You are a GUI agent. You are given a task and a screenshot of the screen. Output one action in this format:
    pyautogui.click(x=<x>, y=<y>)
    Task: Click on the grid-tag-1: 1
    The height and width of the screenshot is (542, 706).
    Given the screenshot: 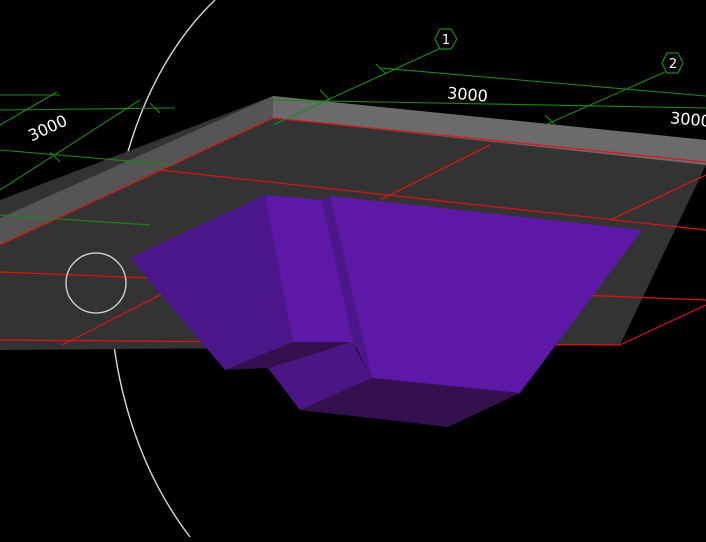 What is the action you would take?
    pyautogui.click(x=446, y=39)
    